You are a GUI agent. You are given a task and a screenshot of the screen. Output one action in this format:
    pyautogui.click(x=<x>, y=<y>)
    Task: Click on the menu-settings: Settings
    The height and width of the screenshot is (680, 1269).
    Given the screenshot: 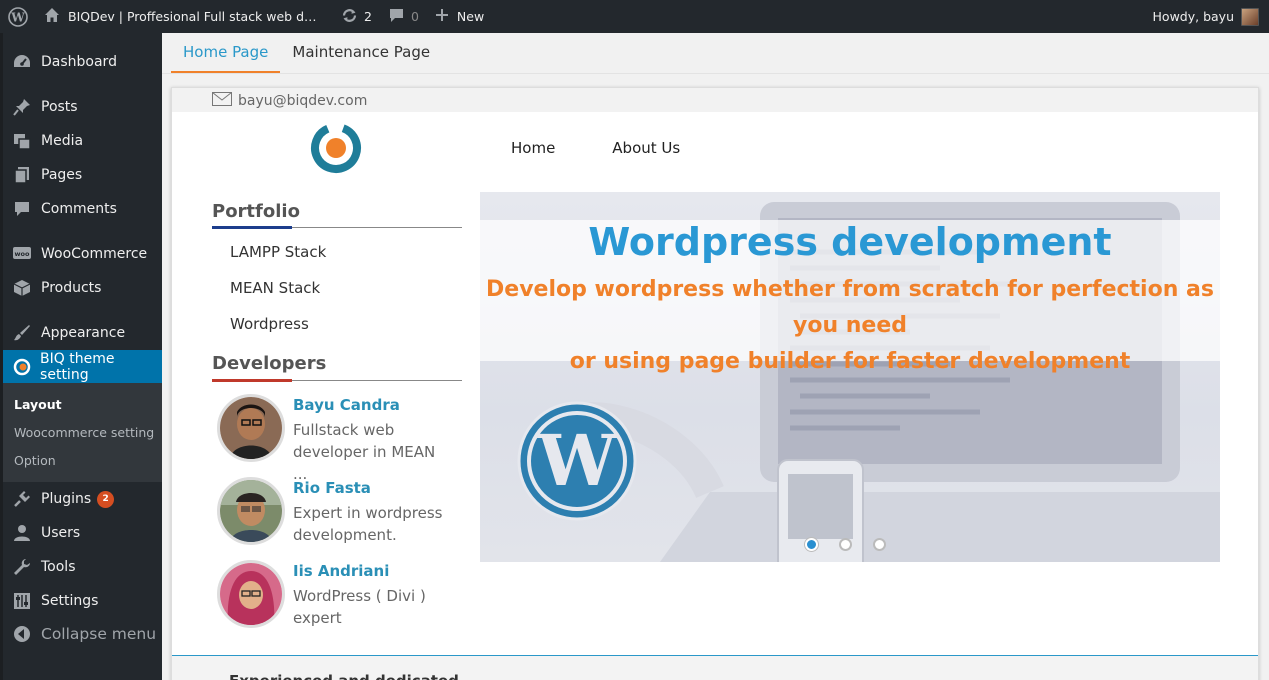 What is the action you would take?
    pyautogui.click(x=82, y=601)
    